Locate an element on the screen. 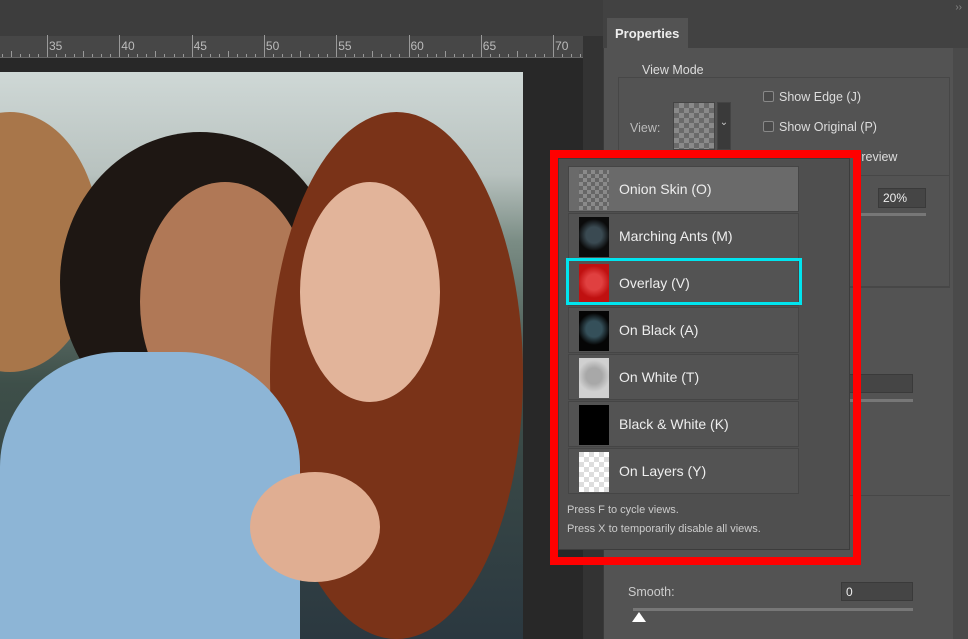 The image size is (968, 639). smooth-field: 0 is located at coordinates (877, 591).